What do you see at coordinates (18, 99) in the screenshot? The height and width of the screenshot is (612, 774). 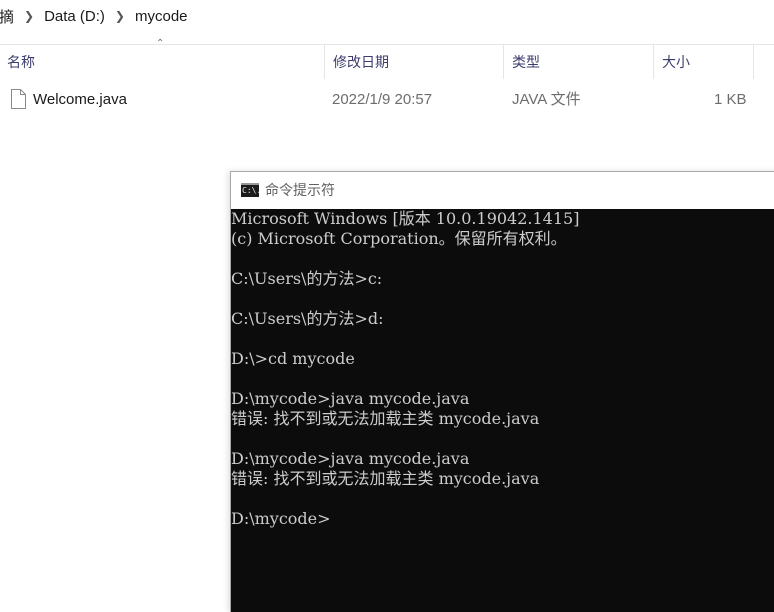 I see `file-icon` at bounding box center [18, 99].